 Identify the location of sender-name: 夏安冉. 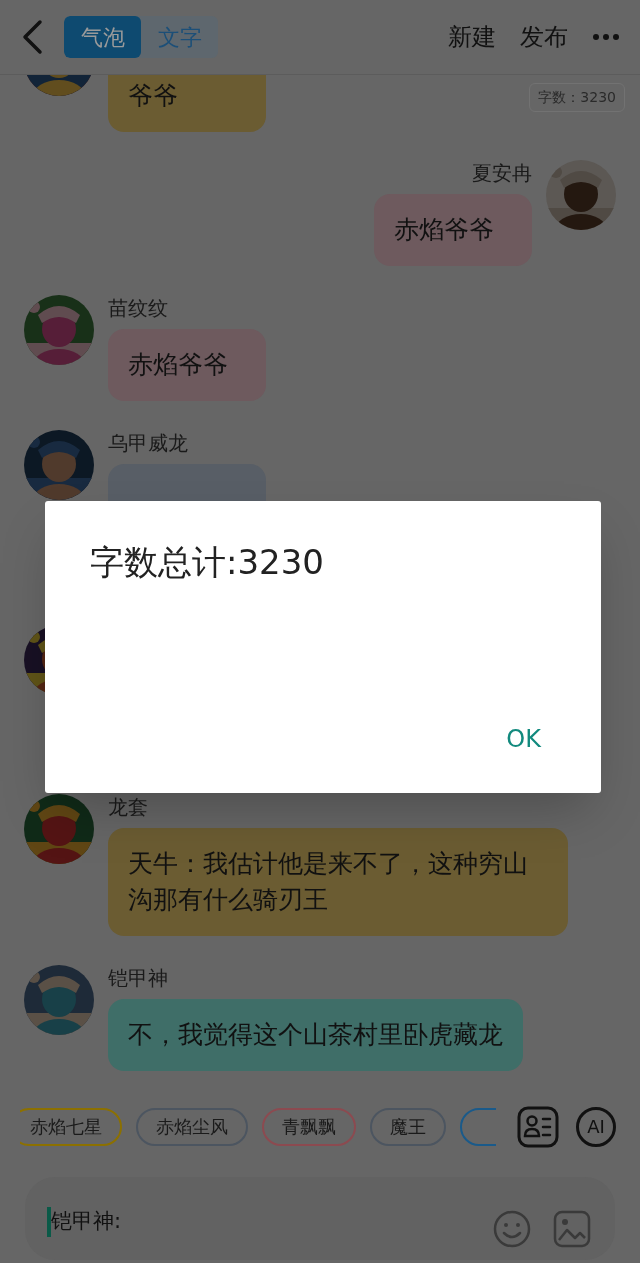
(502, 173).